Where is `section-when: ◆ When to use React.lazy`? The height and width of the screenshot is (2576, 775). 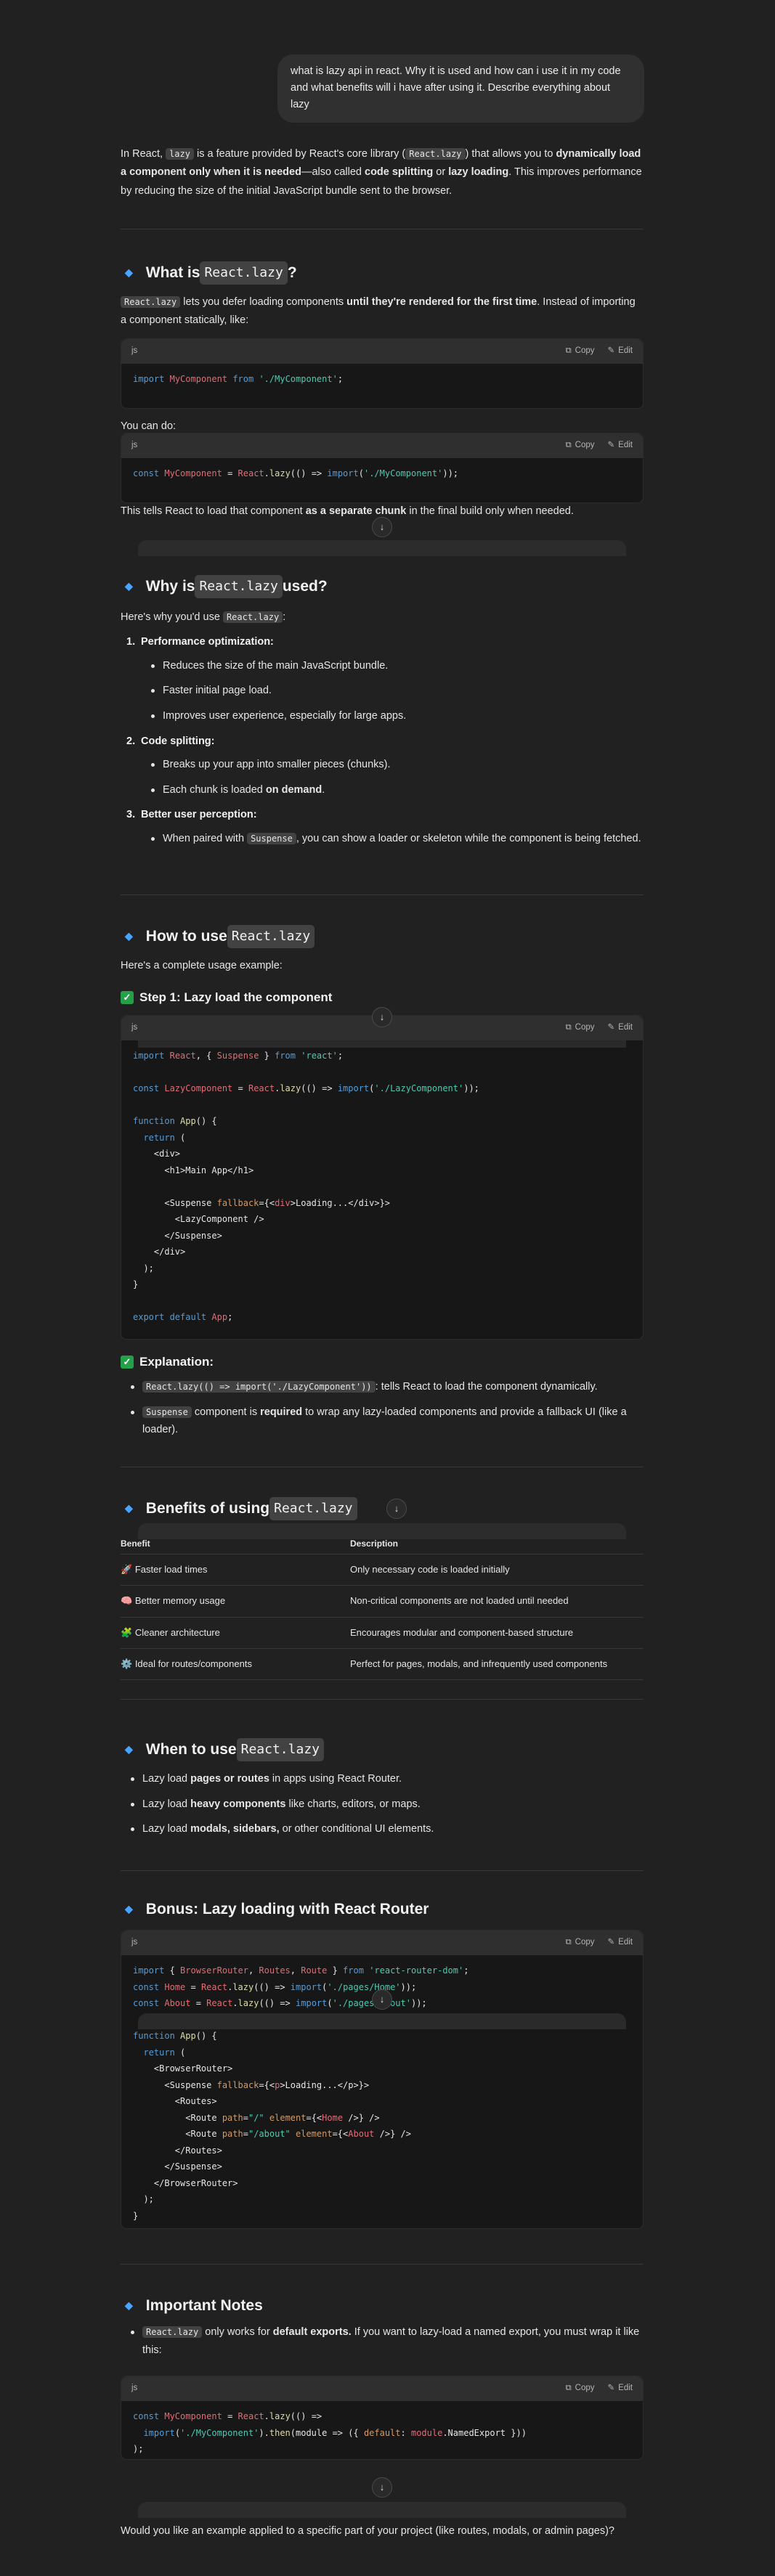 section-when: ◆ When to use React.lazy is located at coordinates (382, 1750).